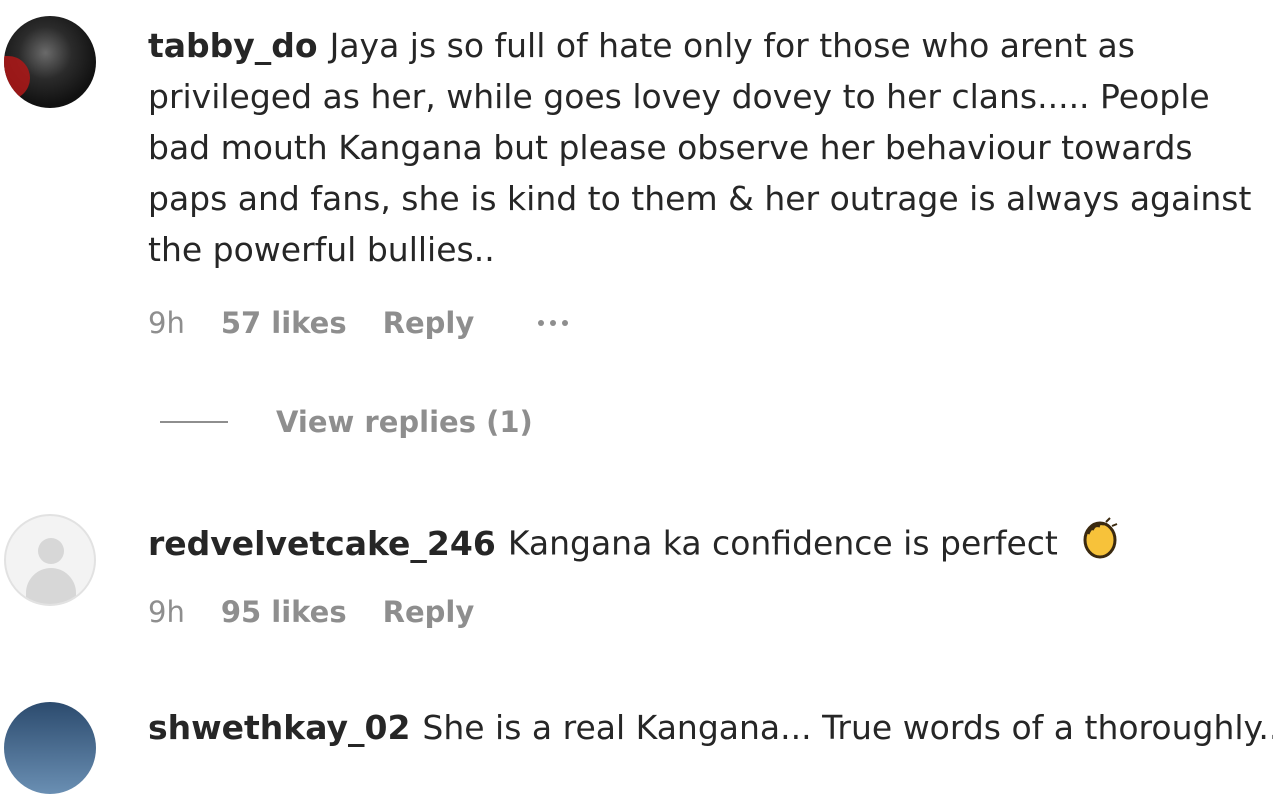 This screenshot has width=1280, height=794. I want to click on view-replies-label: View replies (1), so click(404, 422).